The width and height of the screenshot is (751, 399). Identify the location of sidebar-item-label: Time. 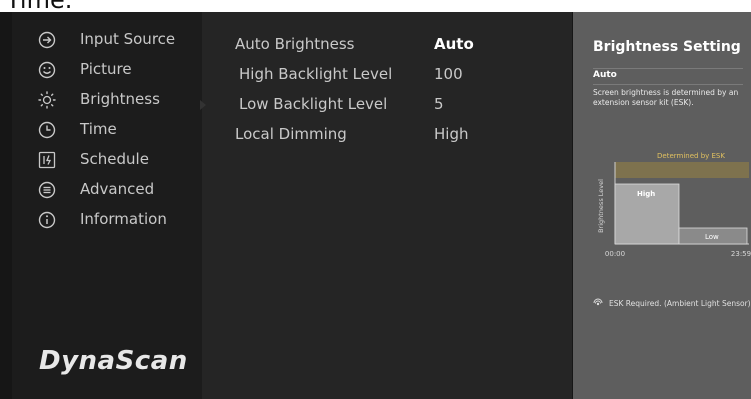
(98, 129).